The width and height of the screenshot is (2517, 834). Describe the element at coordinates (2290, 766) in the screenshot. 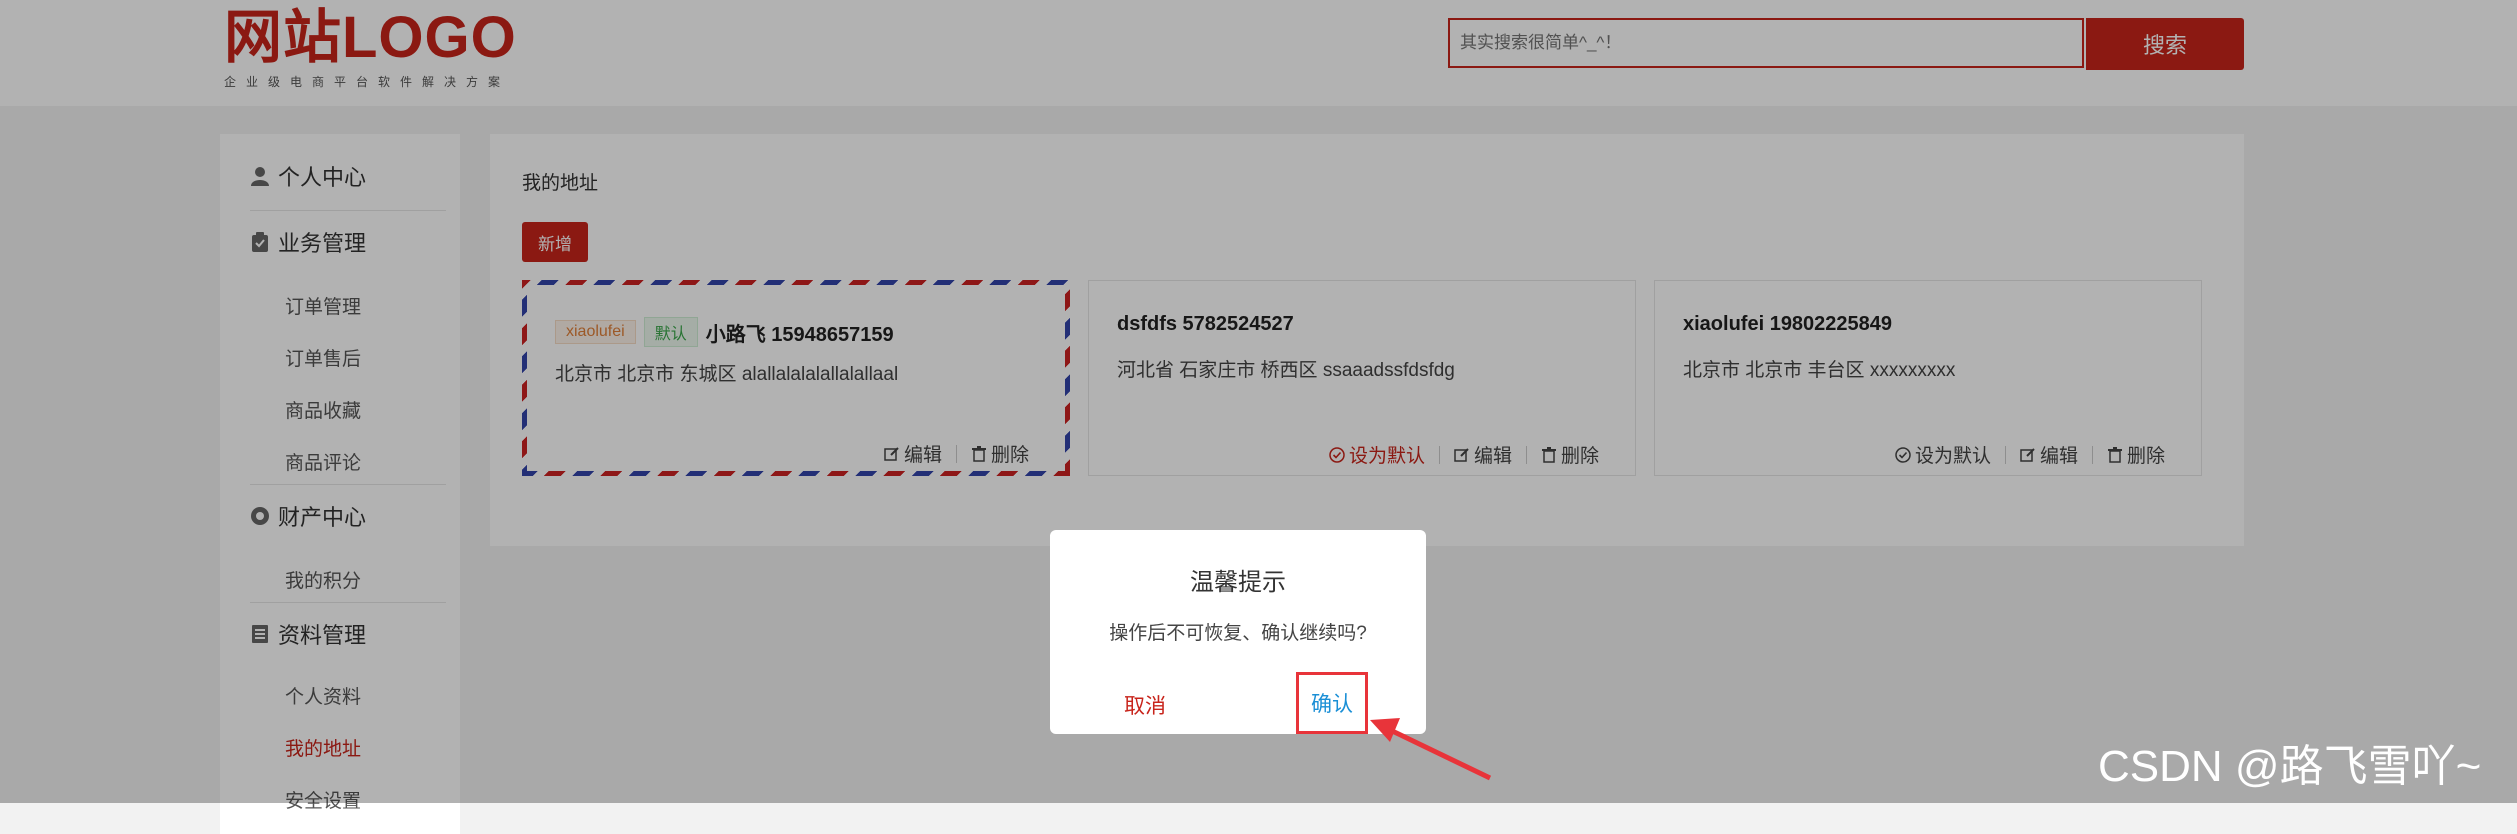

I see `watermark: CSDN @路飞雪吖~` at that location.